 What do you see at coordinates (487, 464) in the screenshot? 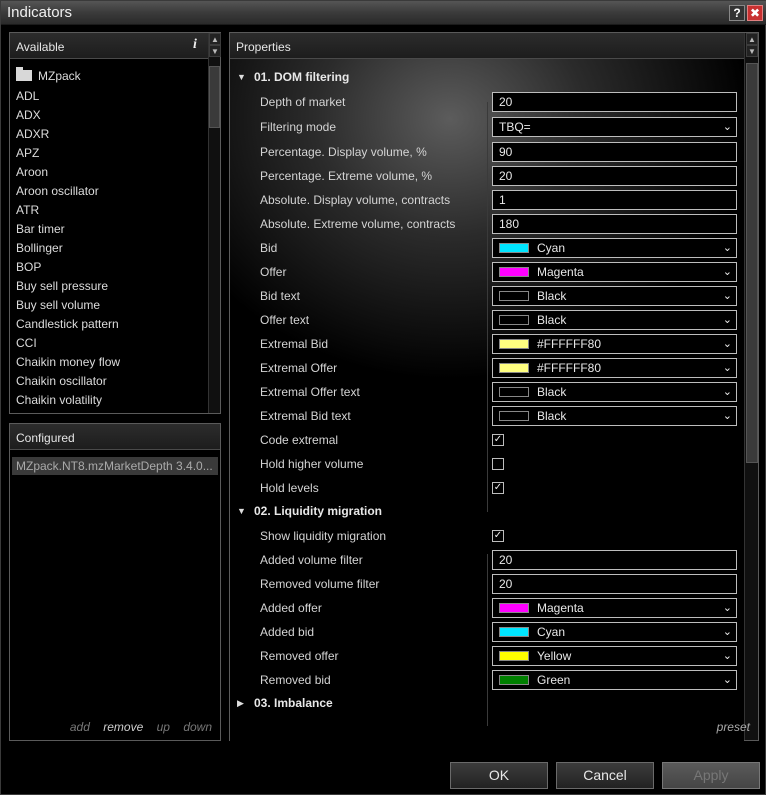
I see `property-row: Hold higher volume` at bounding box center [487, 464].